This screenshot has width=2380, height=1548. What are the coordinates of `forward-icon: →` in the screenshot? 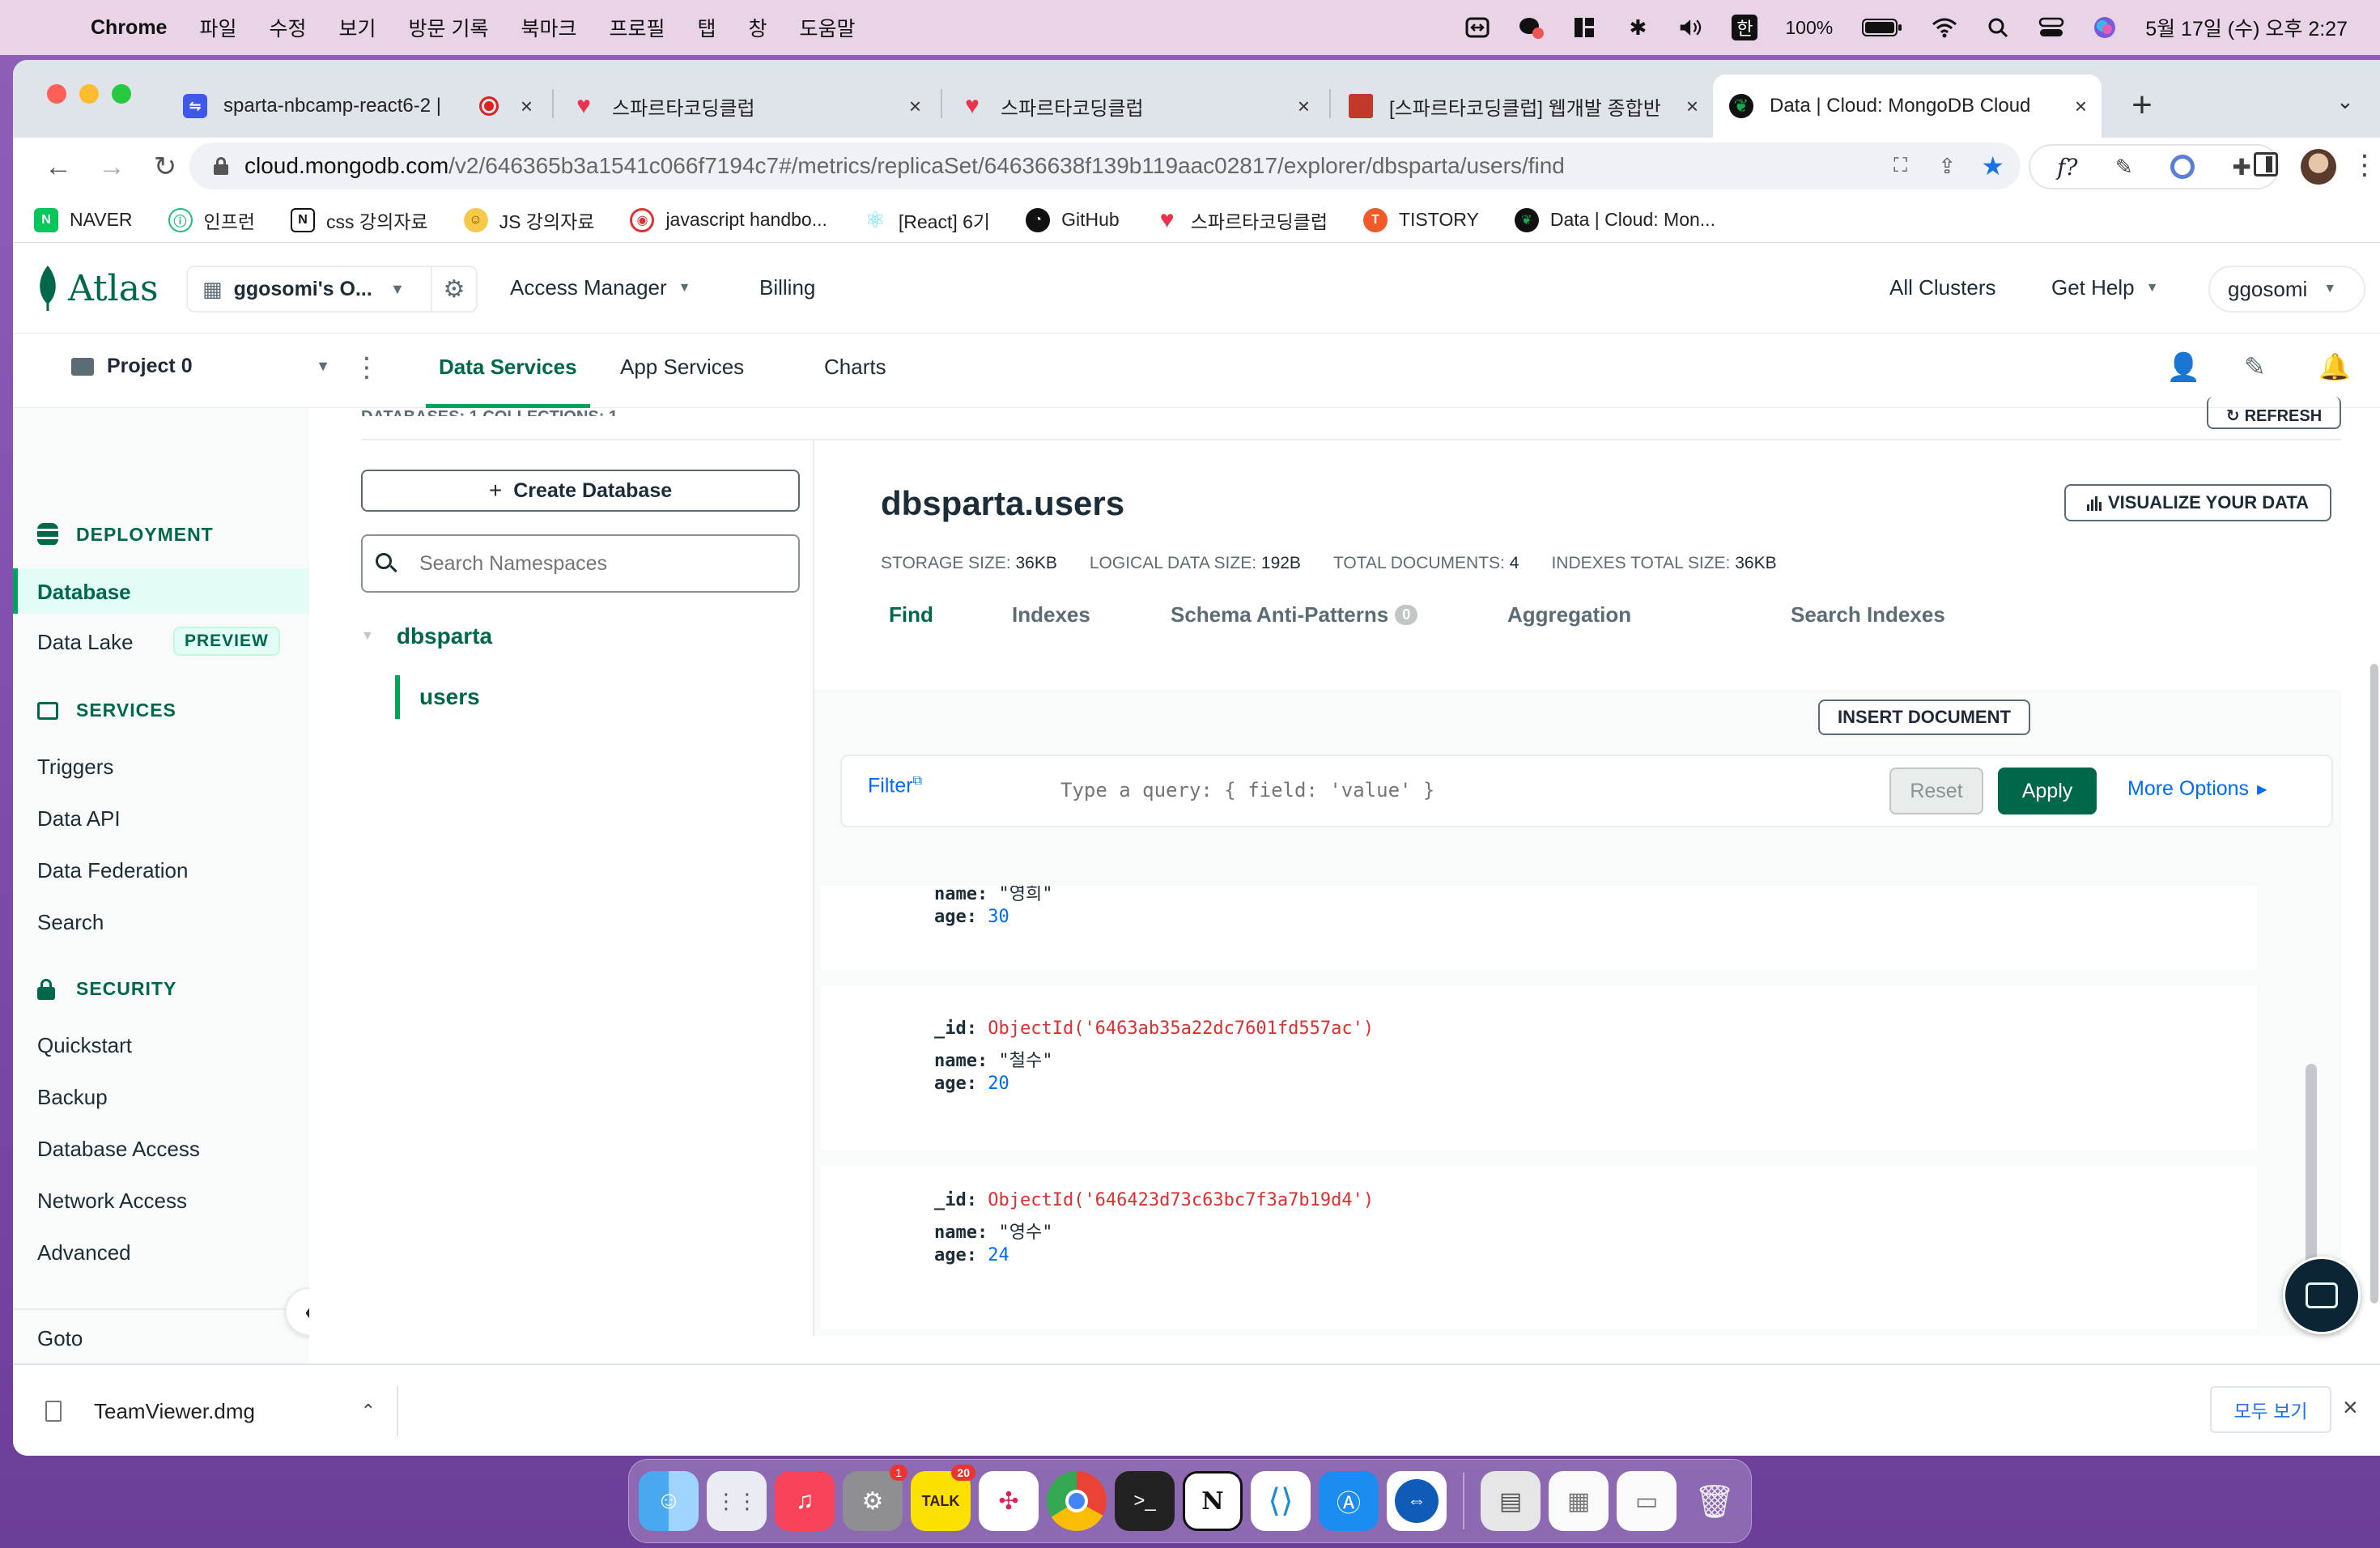 It's located at (112, 166).